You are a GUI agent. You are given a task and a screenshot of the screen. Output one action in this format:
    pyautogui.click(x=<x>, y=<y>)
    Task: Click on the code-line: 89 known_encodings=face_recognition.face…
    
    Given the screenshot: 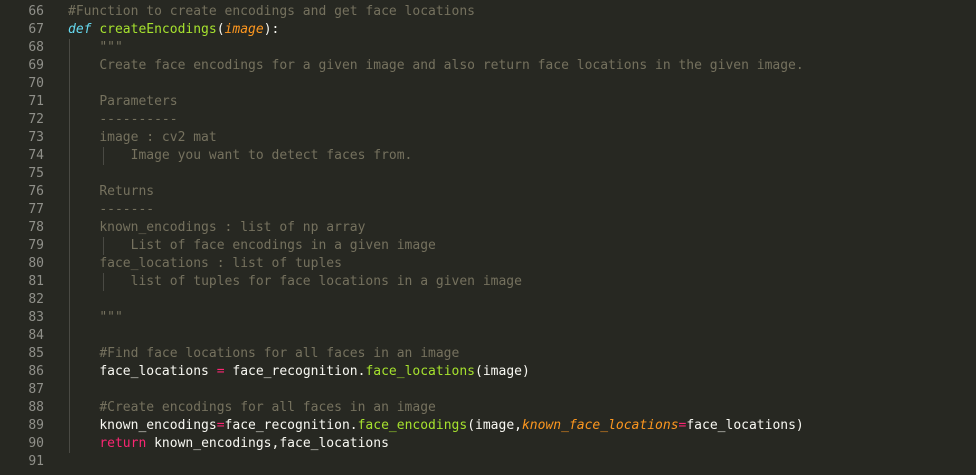 What is the action you would take?
    pyautogui.click(x=488, y=426)
    